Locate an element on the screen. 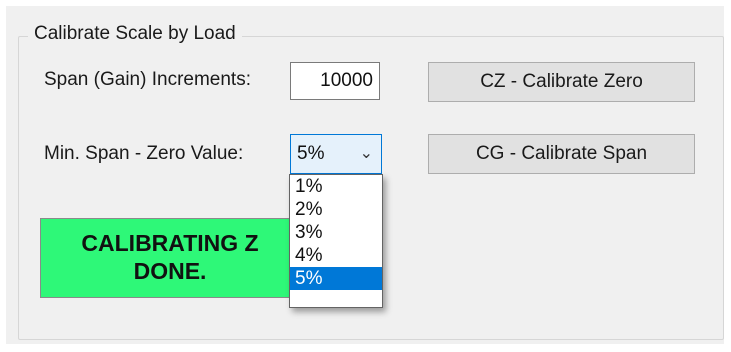 The image size is (731, 352). status-indicator: CALIBRATING Z DONE. is located at coordinates (170, 258).